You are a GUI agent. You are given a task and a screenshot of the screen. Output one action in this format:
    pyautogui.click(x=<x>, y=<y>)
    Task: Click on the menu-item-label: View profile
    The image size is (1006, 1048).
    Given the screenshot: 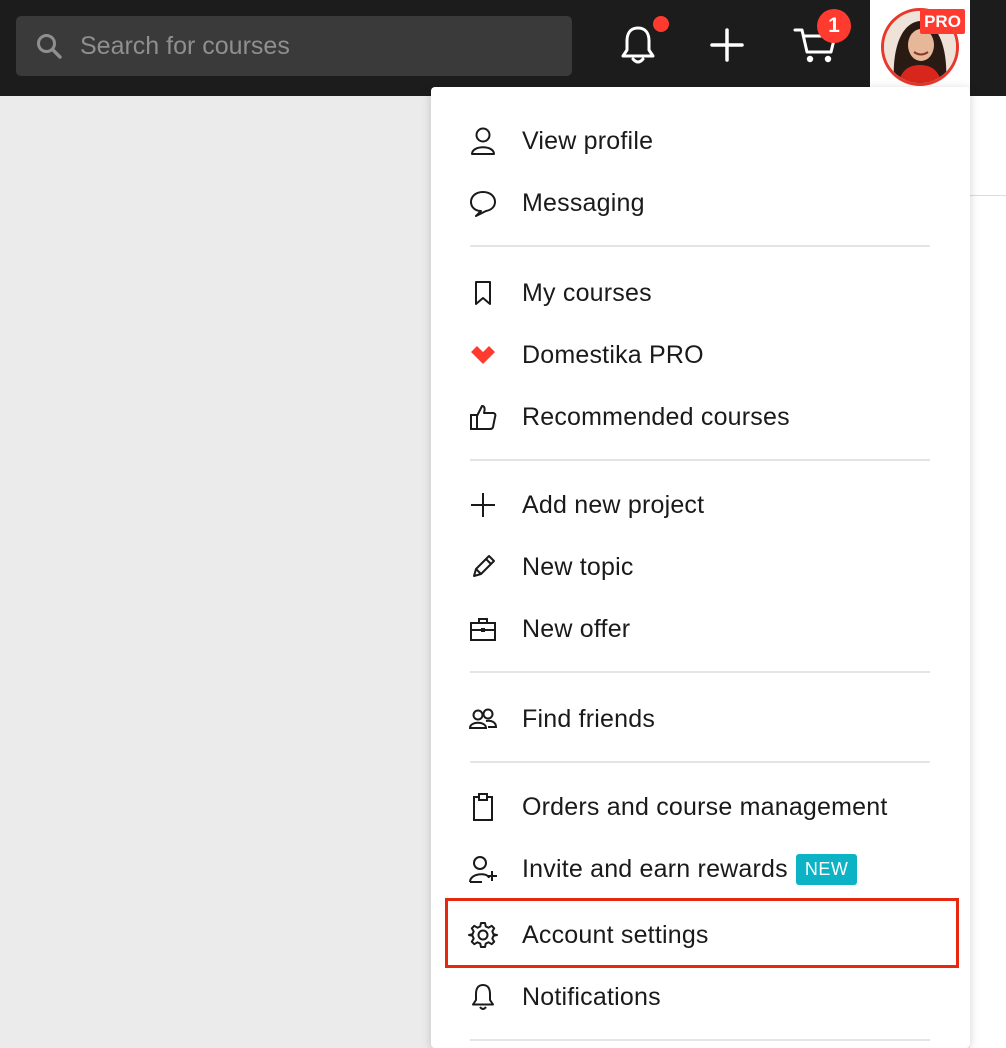 What is the action you would take?
    pyautogui.click(x=588, y=140)
    